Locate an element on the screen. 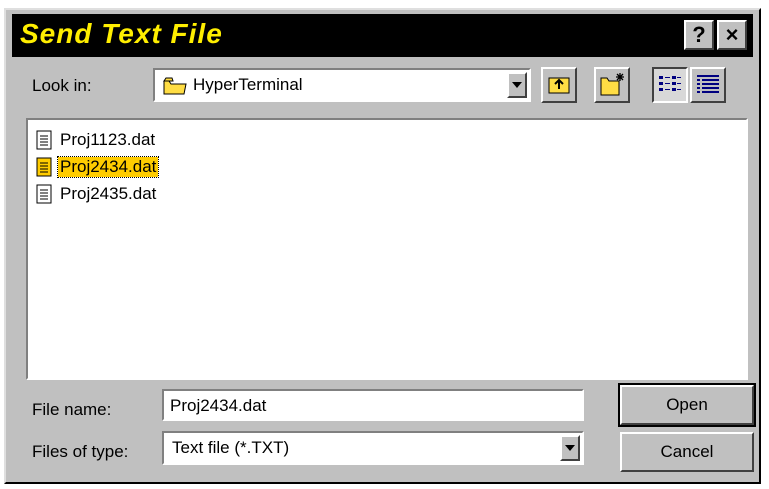 This screenshot has height=489, width=769. open-button: Open is located at coordinates (687, 405).